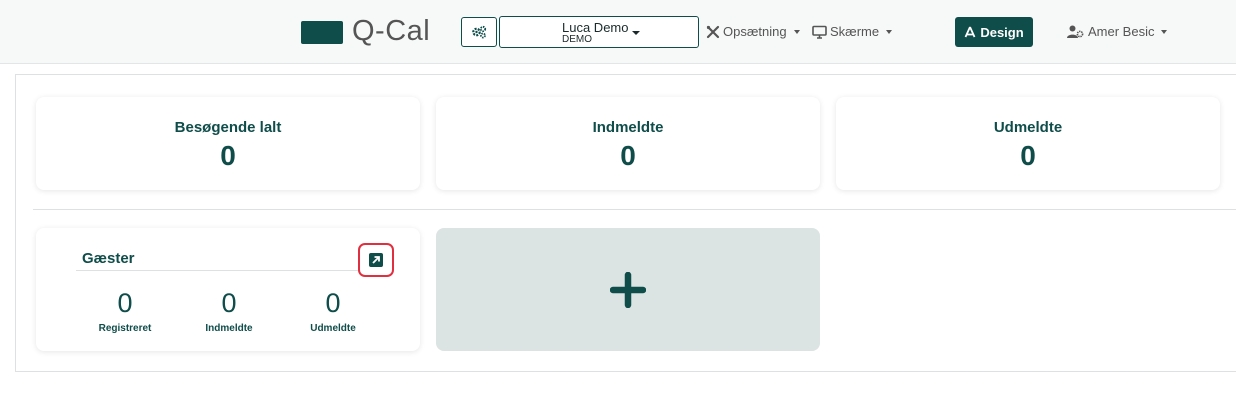  Describe the element at coordinates (628, 127) in the screenshot. I see `stat-title: Indmeldte` at that location.